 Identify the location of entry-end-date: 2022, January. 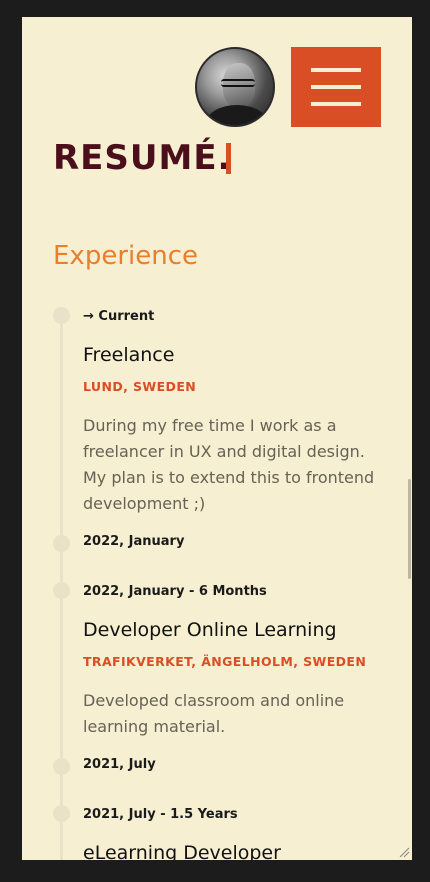
(134, 541).